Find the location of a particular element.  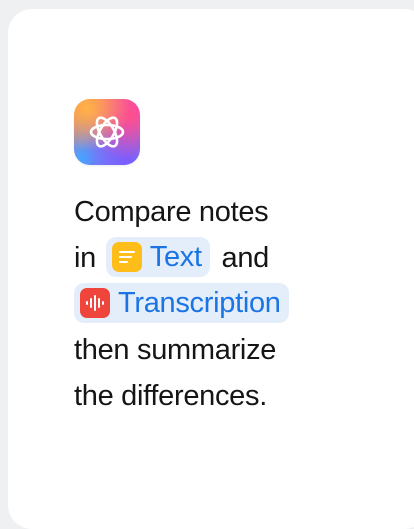

message-line-4: then summarize is located at coordinates (175, 350).